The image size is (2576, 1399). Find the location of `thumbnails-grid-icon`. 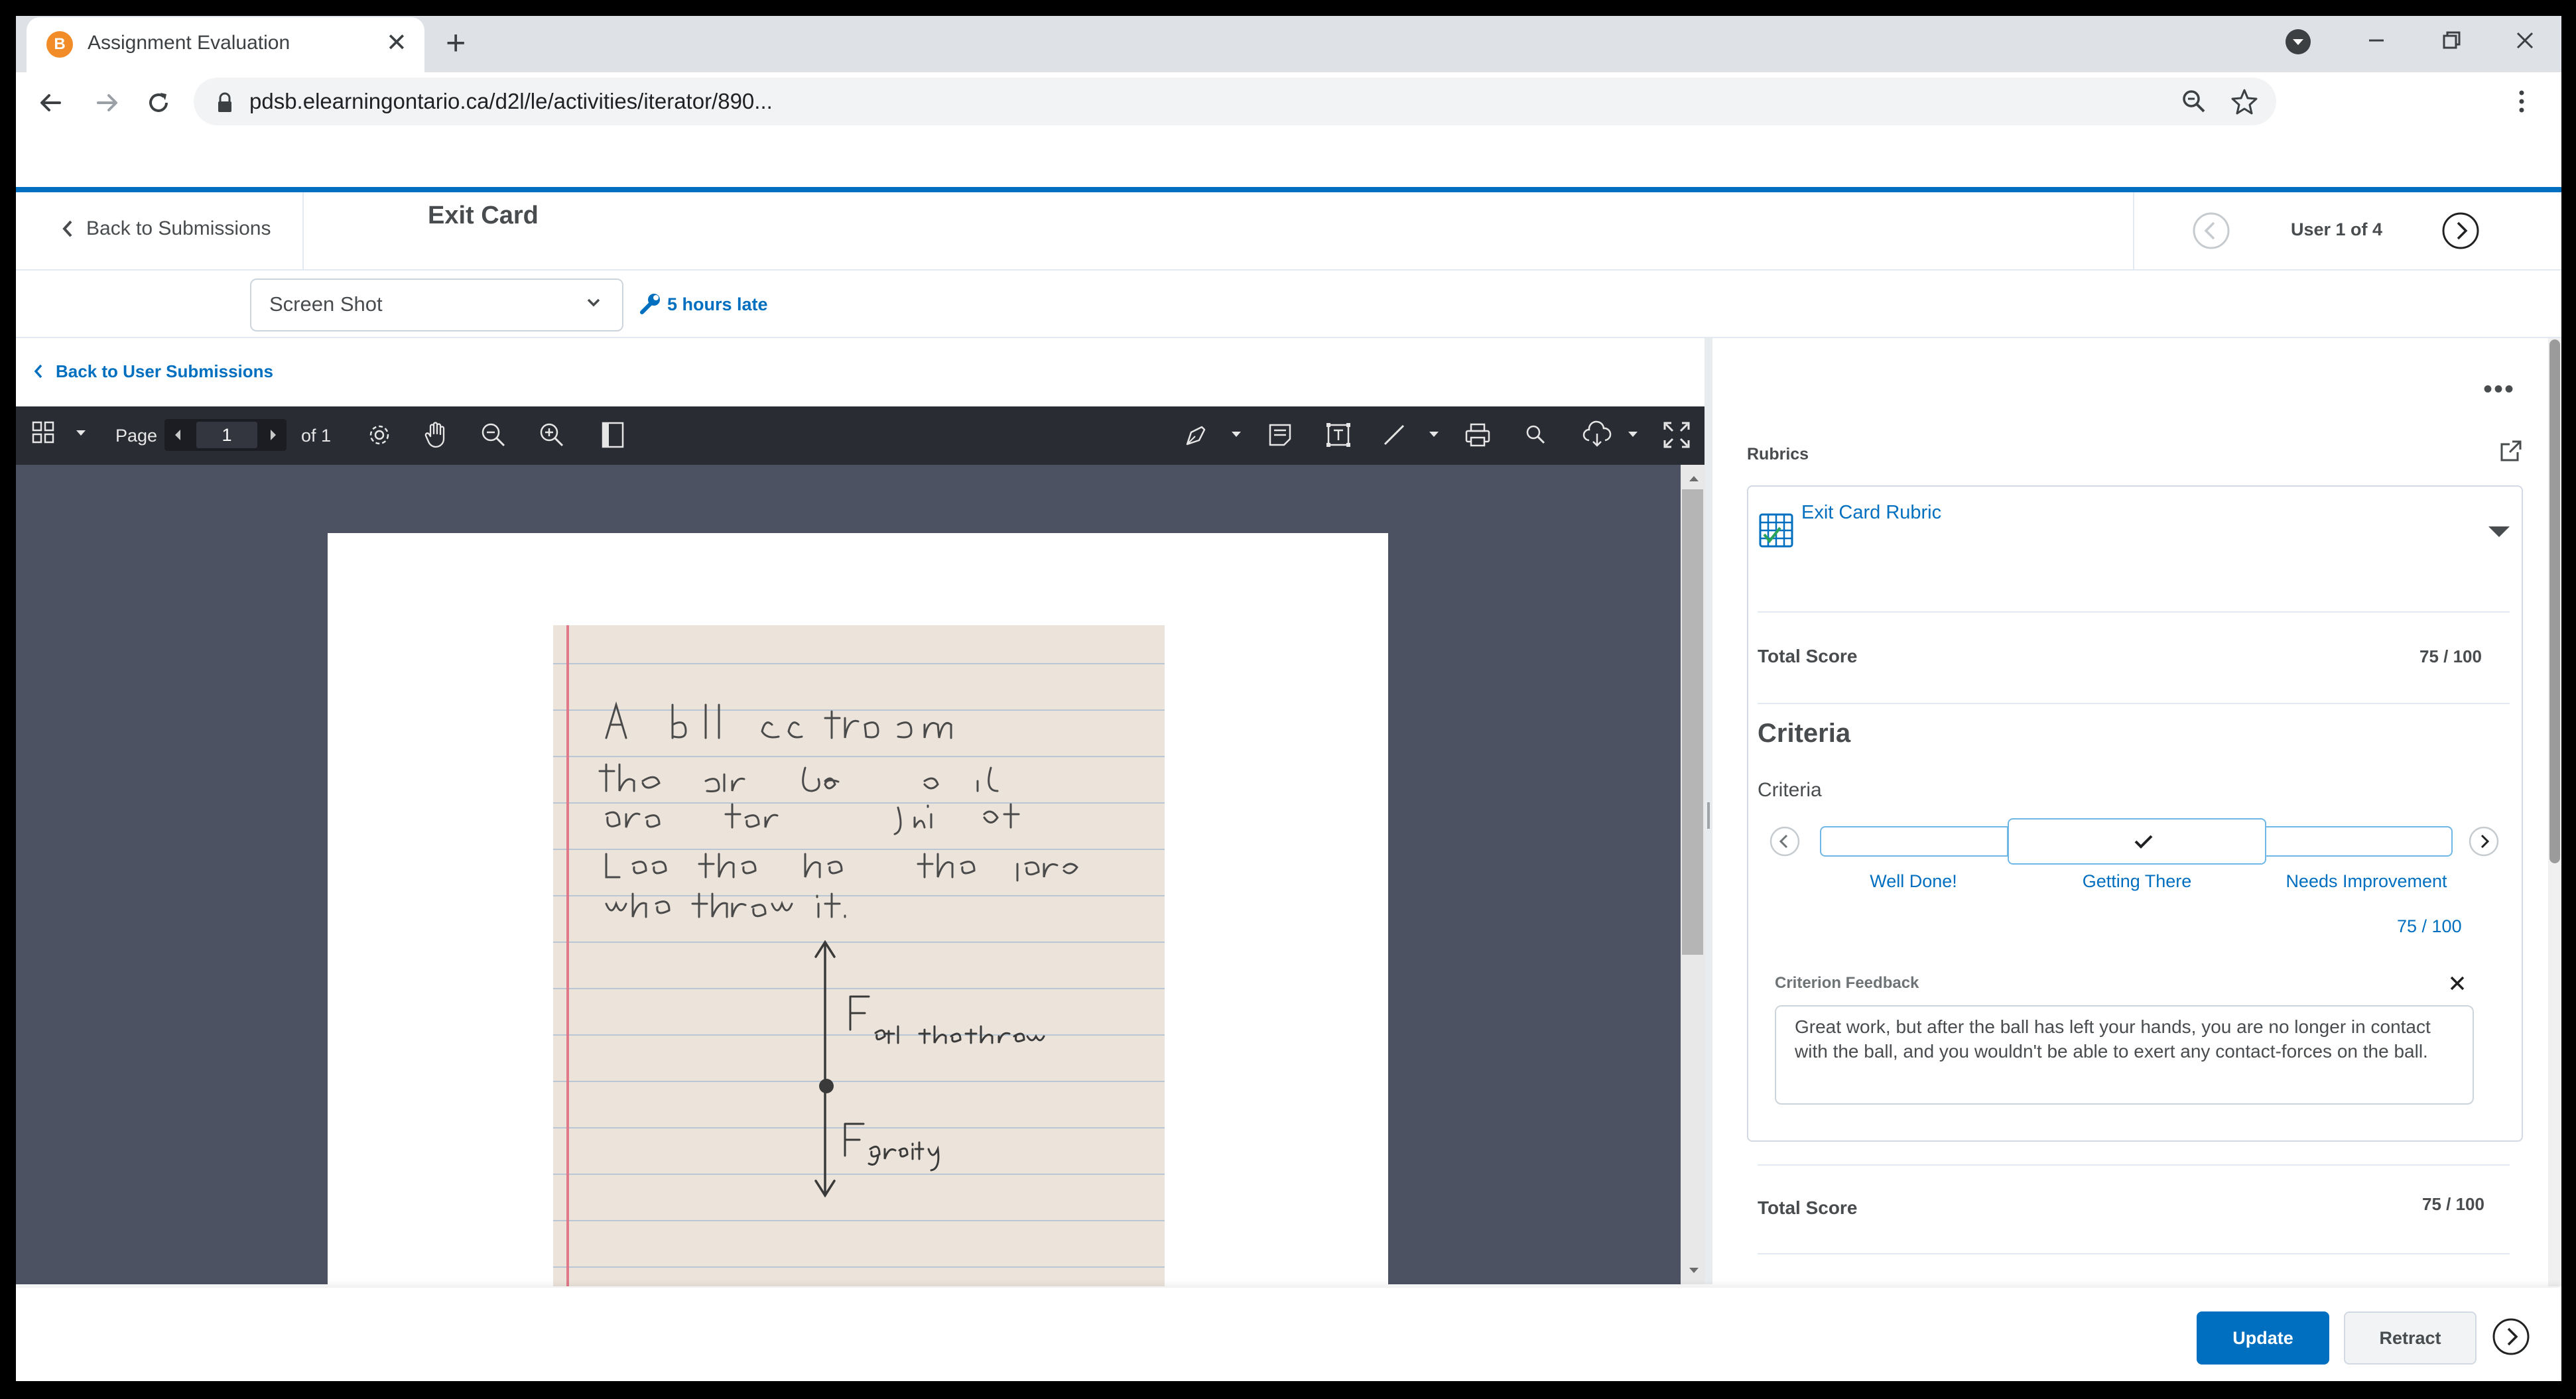

thumbnails-grid-icon is located at coordinates (44, 433).